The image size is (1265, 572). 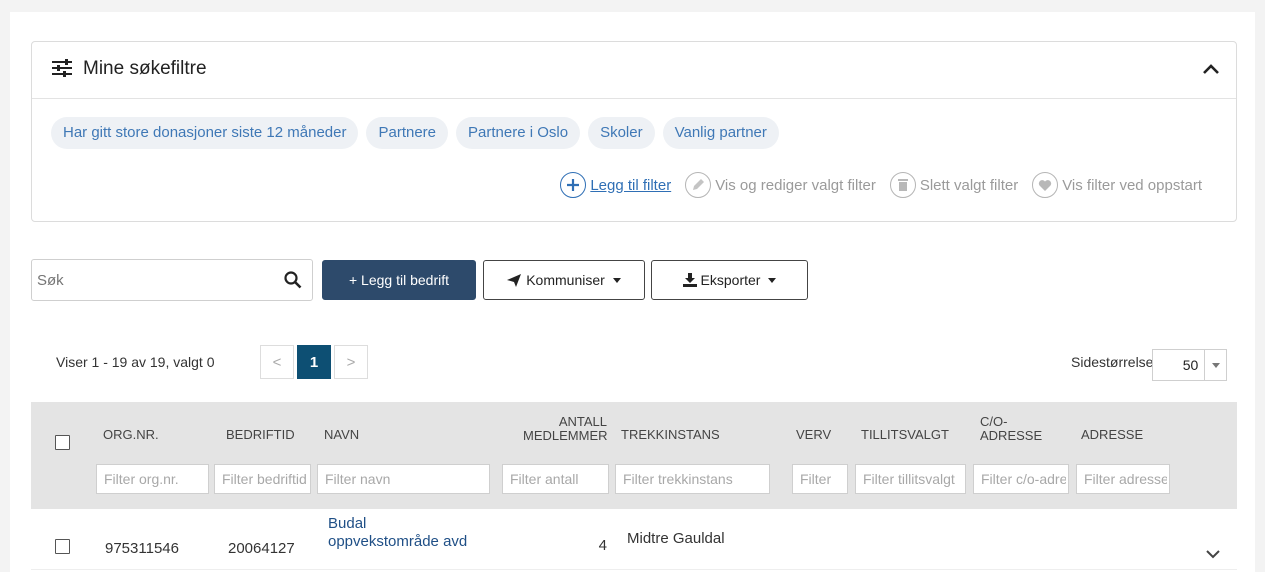 What do you see at coordinates (341, 435) in the screenshot?
I see `column-header-navn: NAVN` at bounding box center [341, 435].